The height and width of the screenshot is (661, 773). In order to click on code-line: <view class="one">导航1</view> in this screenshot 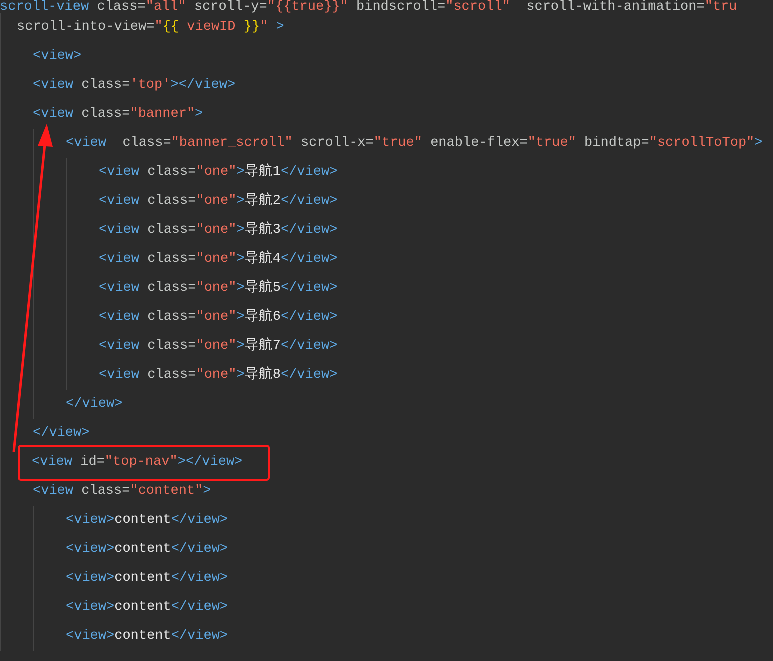, I will do `click(218, 173)`.